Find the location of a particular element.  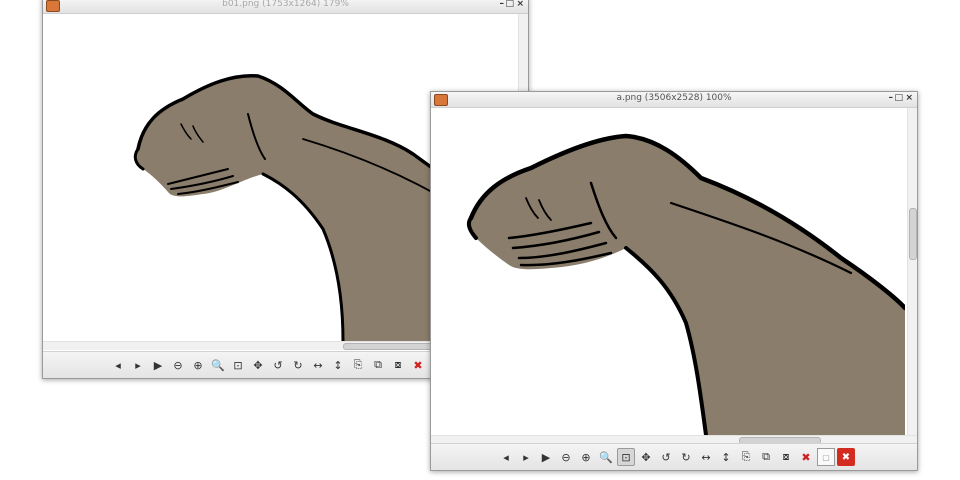

window-title: a.png (3506x2528) 100% is located at coordinates (674, 98).